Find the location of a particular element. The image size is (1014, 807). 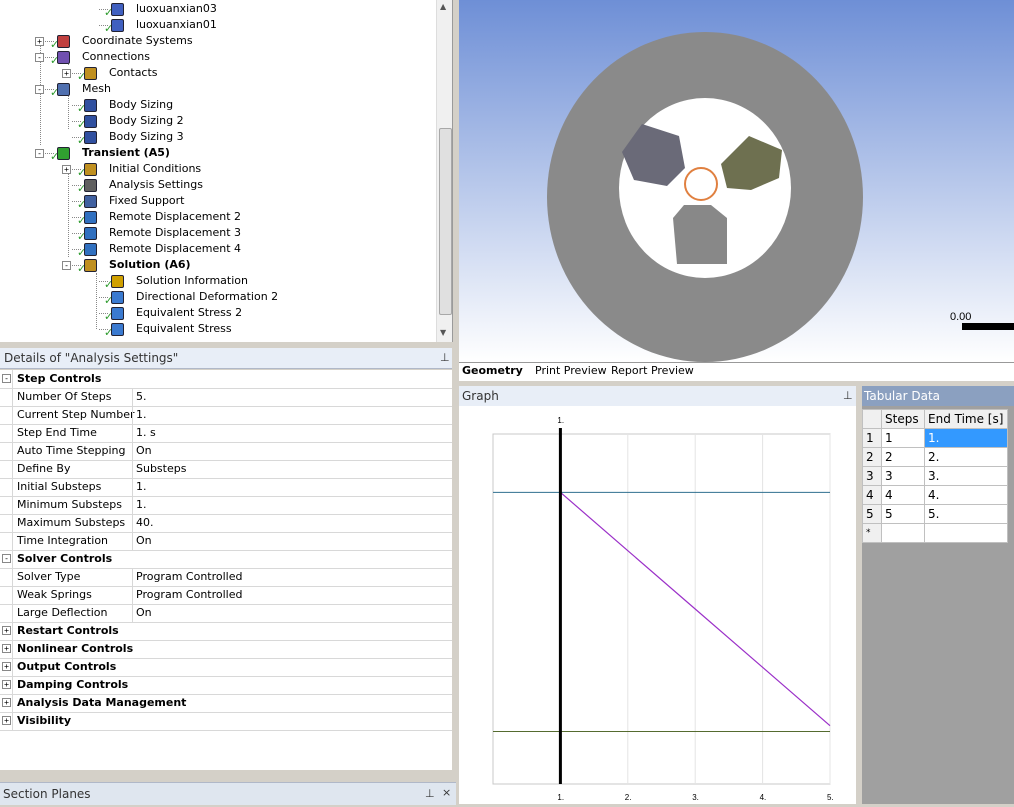

column-header: End Time [s] is located at coordinates (966, 419).